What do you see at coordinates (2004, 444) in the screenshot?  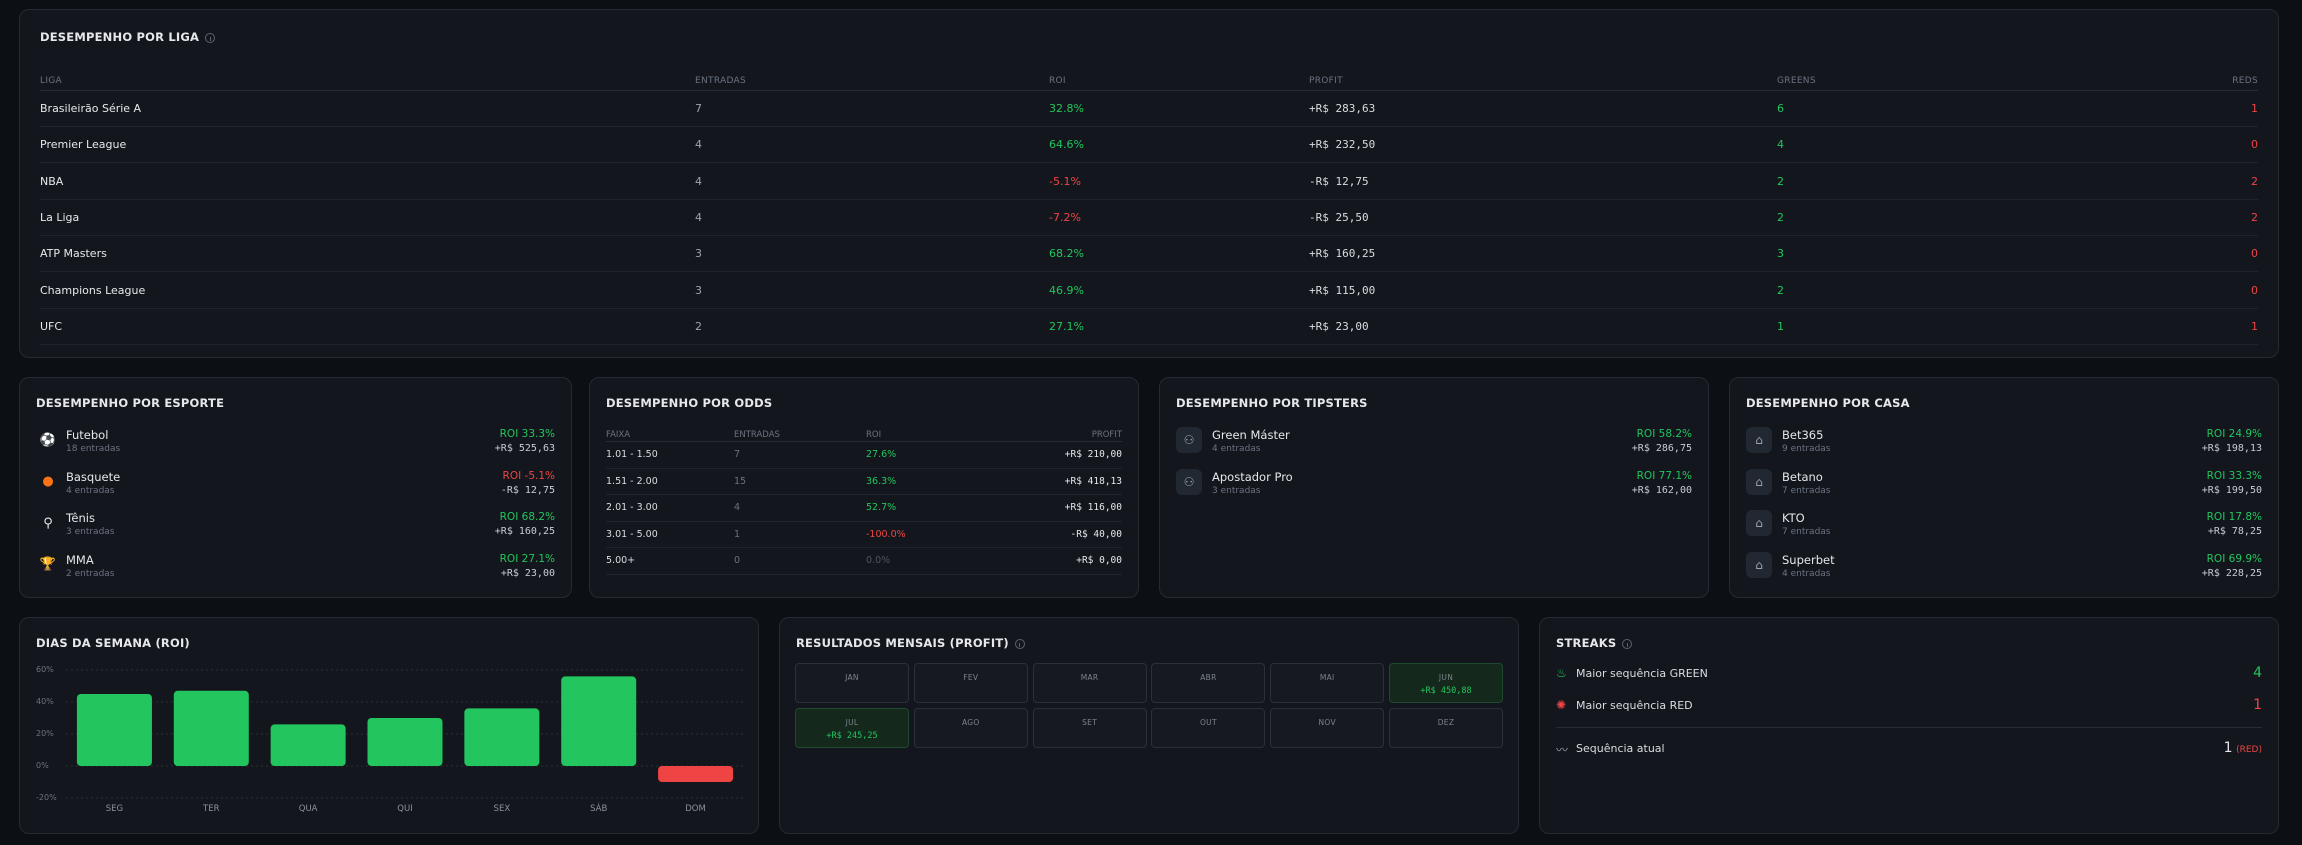 I see `house-row: ⌂ Bet365 9 entradas ROI 24.9% +R$ 198,13` at bounding box center [2004, 444].